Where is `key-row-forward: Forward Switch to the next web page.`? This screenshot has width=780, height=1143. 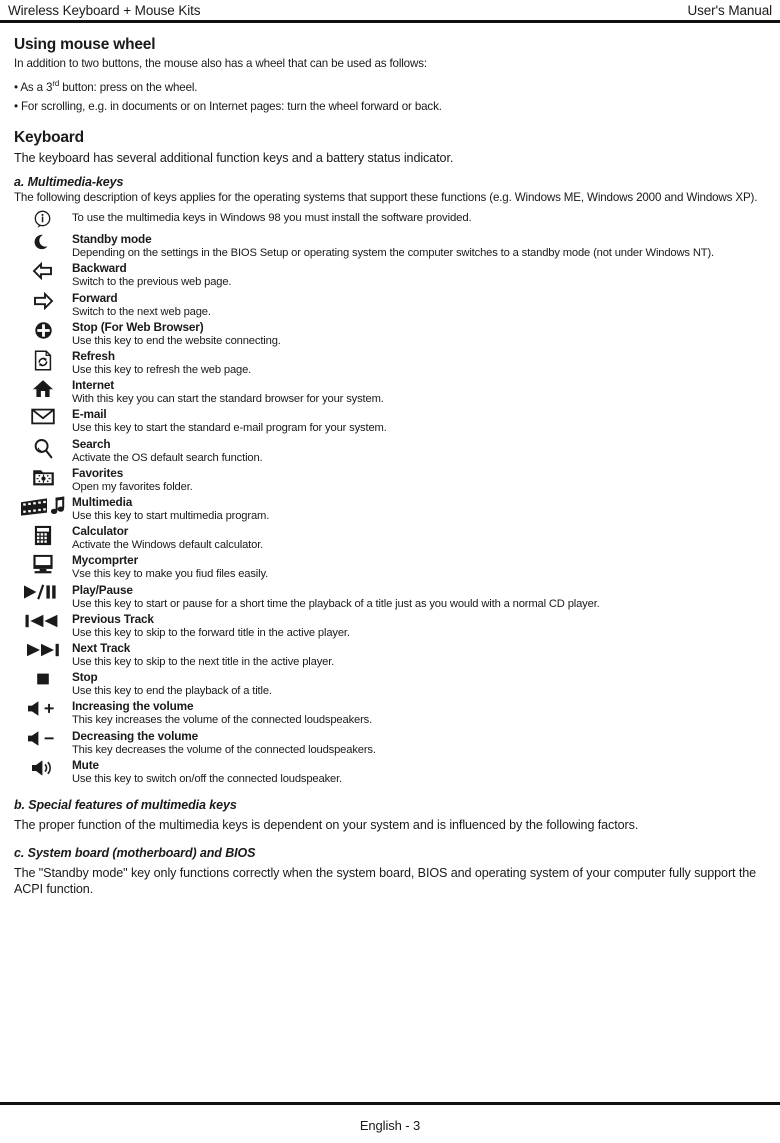 key-row-forward: Forward Switch to the next web page. is located at coordinates (396, 305).